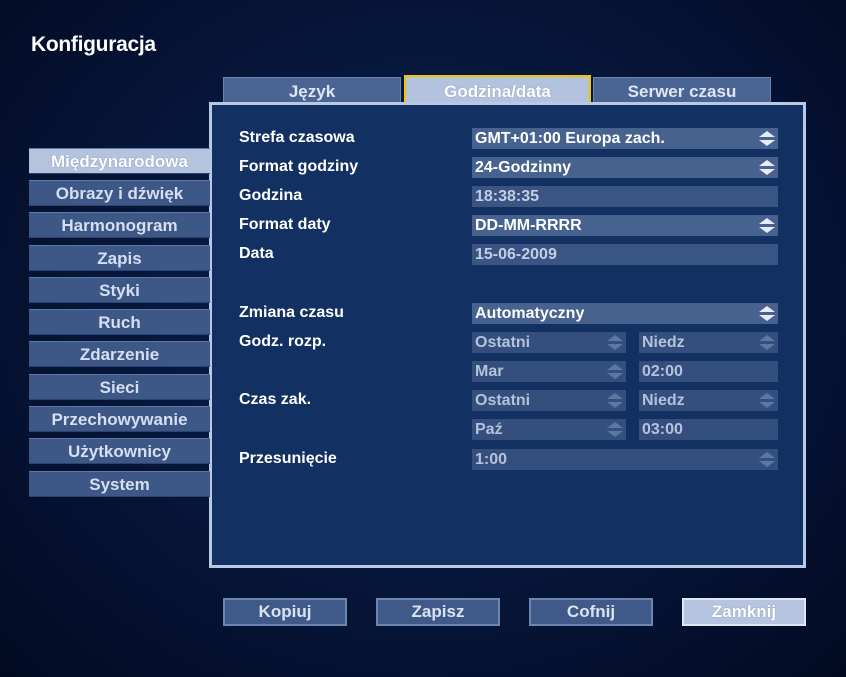 The height and width of the screenshot is (677, 846). What do you see at coordinates (708, 400) in the screenshot?
I see `dst-end-day-select: Niedz` at bounding box center [708, 400].